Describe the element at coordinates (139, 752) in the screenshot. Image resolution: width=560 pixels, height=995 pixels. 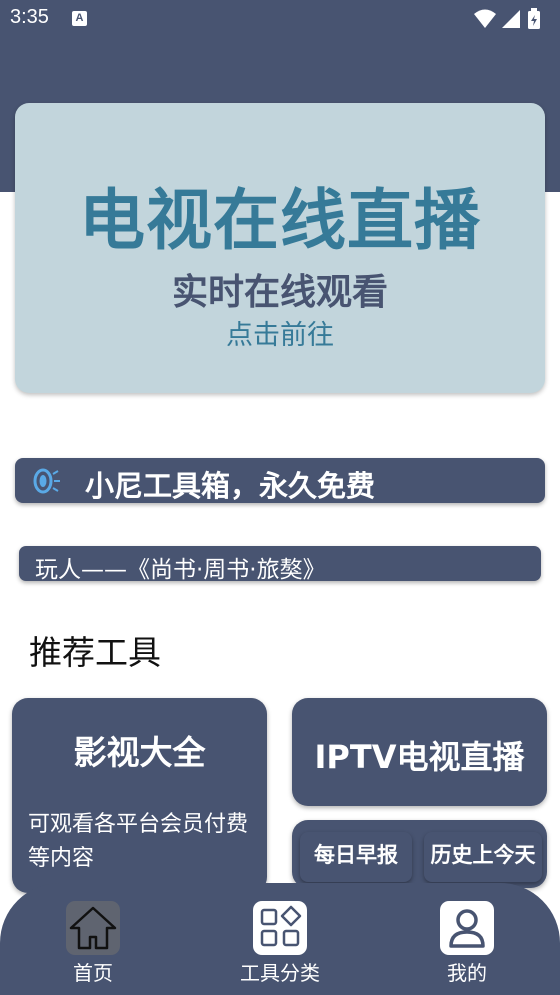
I see `video-card-title: 影视大全` at that location.